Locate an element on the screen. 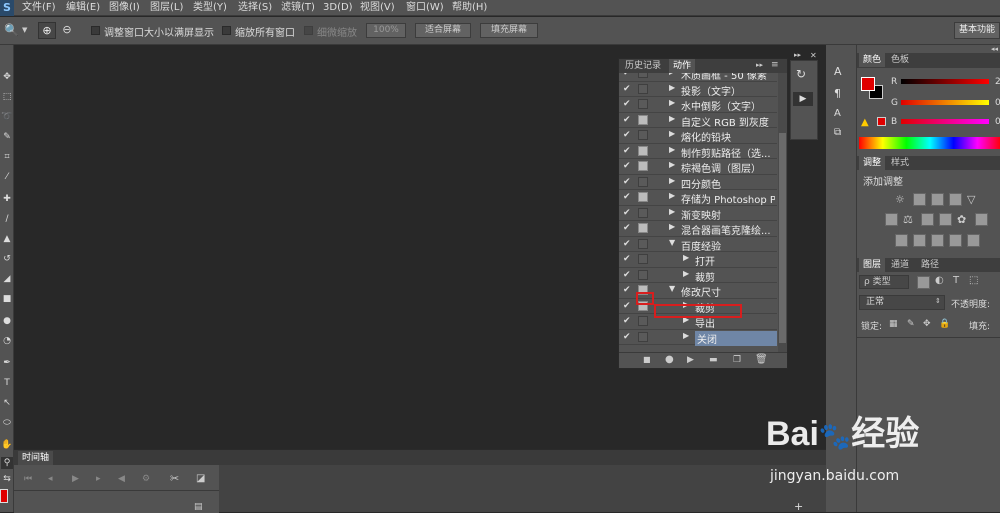  actions-scrollbar is located at coordinates (782, 212).